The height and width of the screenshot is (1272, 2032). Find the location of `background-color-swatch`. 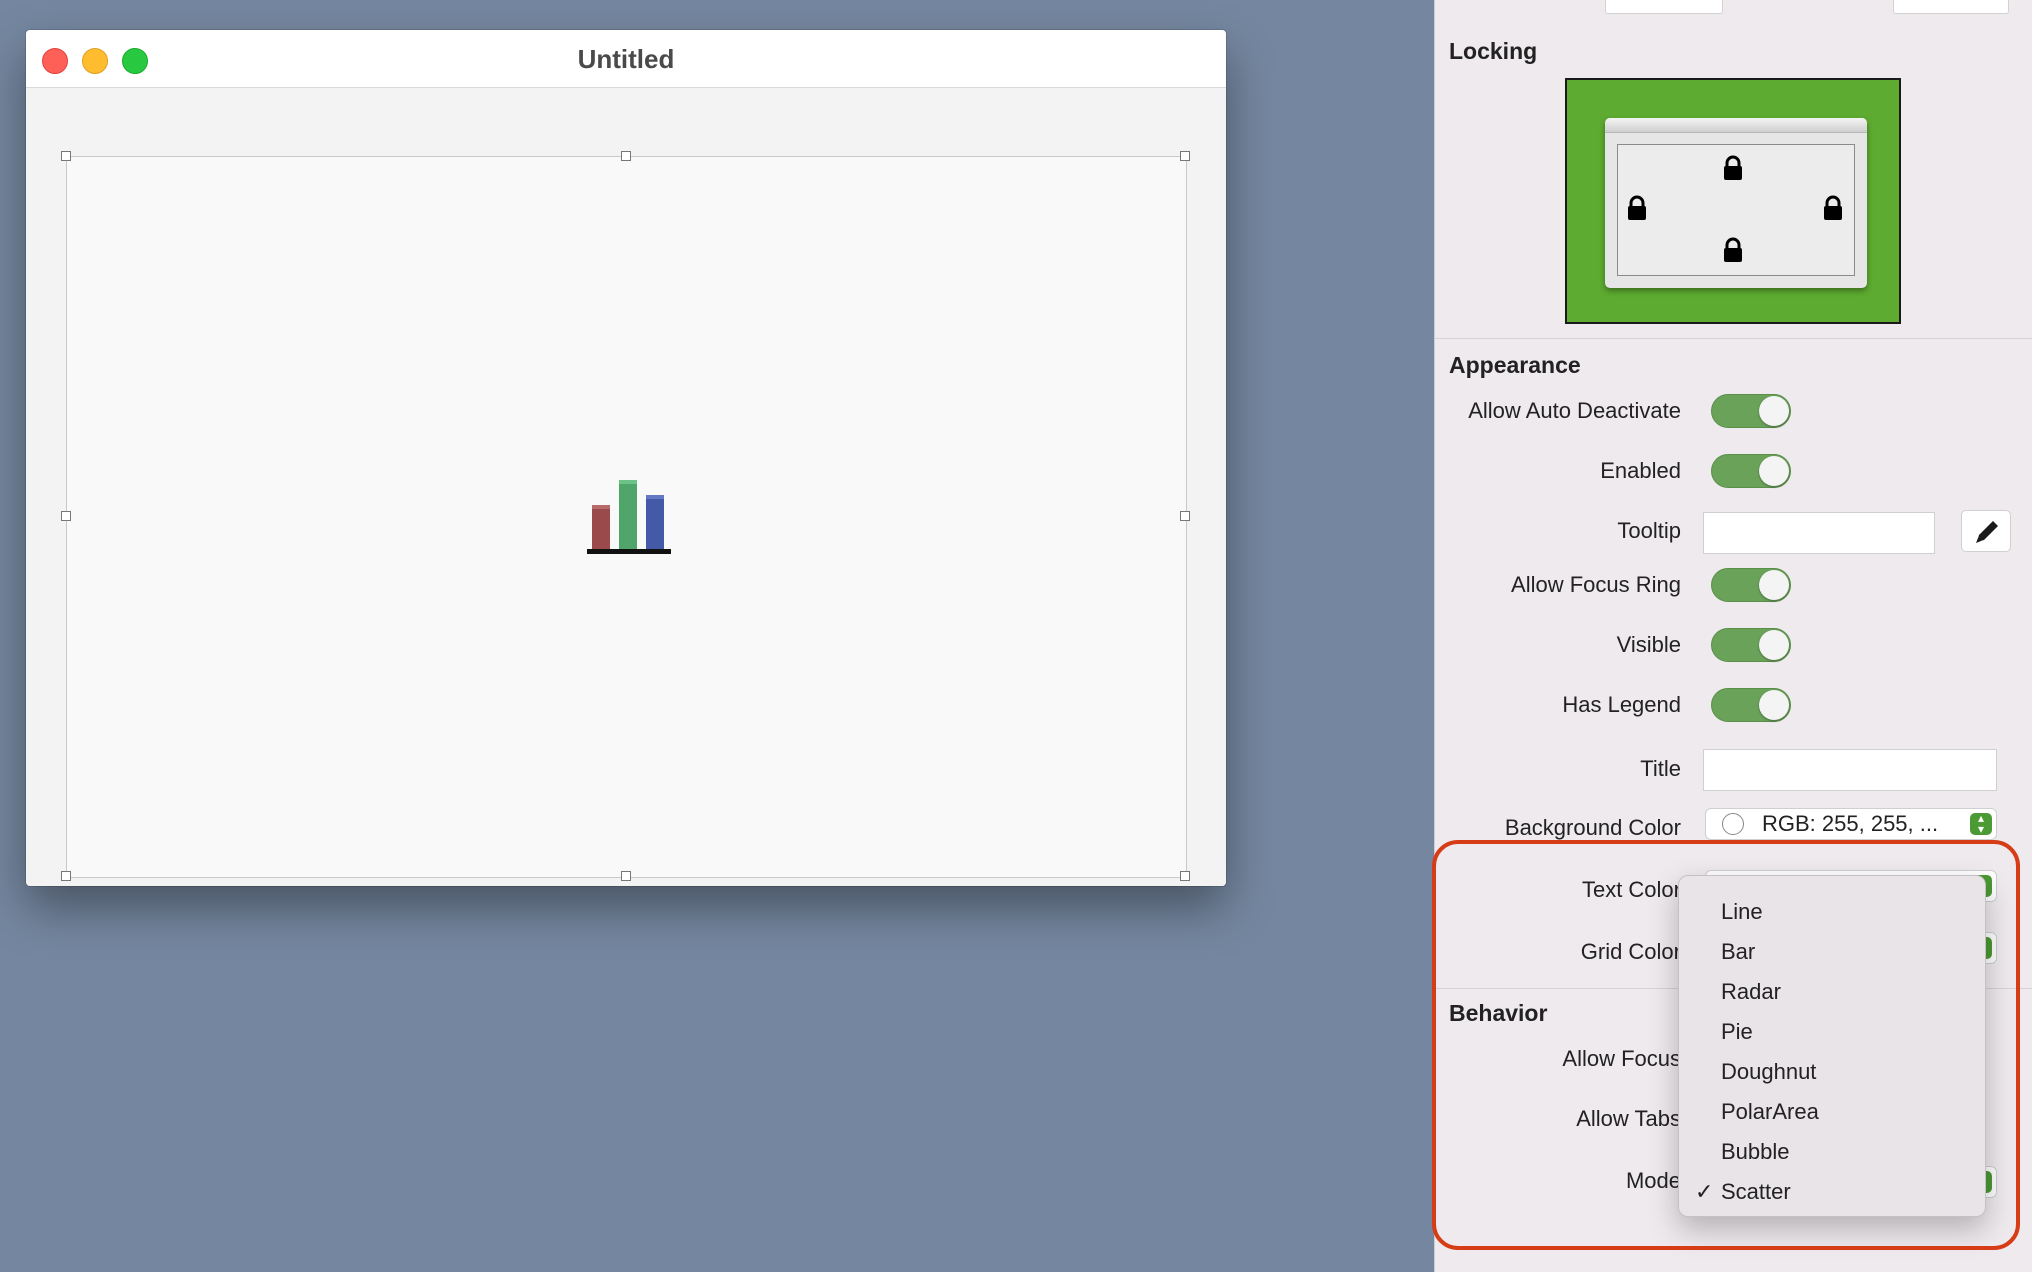

background-color-swatch is located at coordinates (1733, 824).